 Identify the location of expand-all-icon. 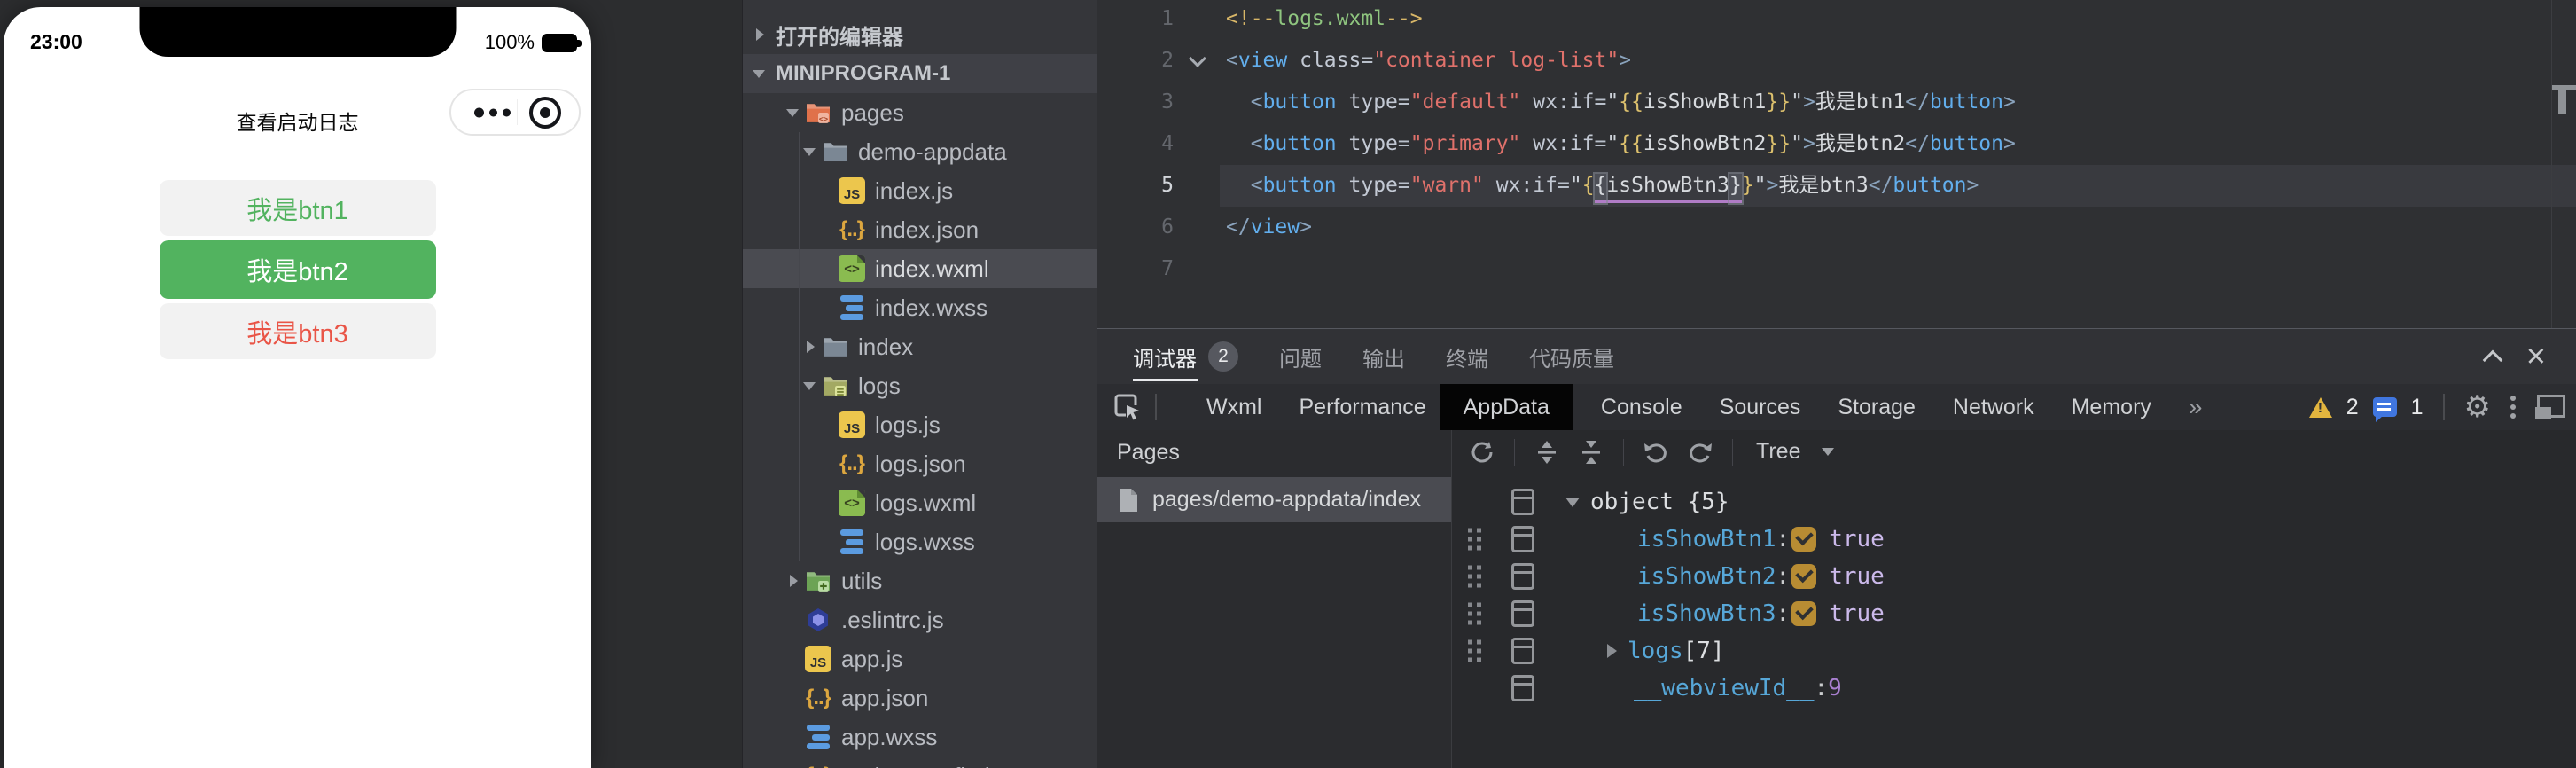
(1546, 453).